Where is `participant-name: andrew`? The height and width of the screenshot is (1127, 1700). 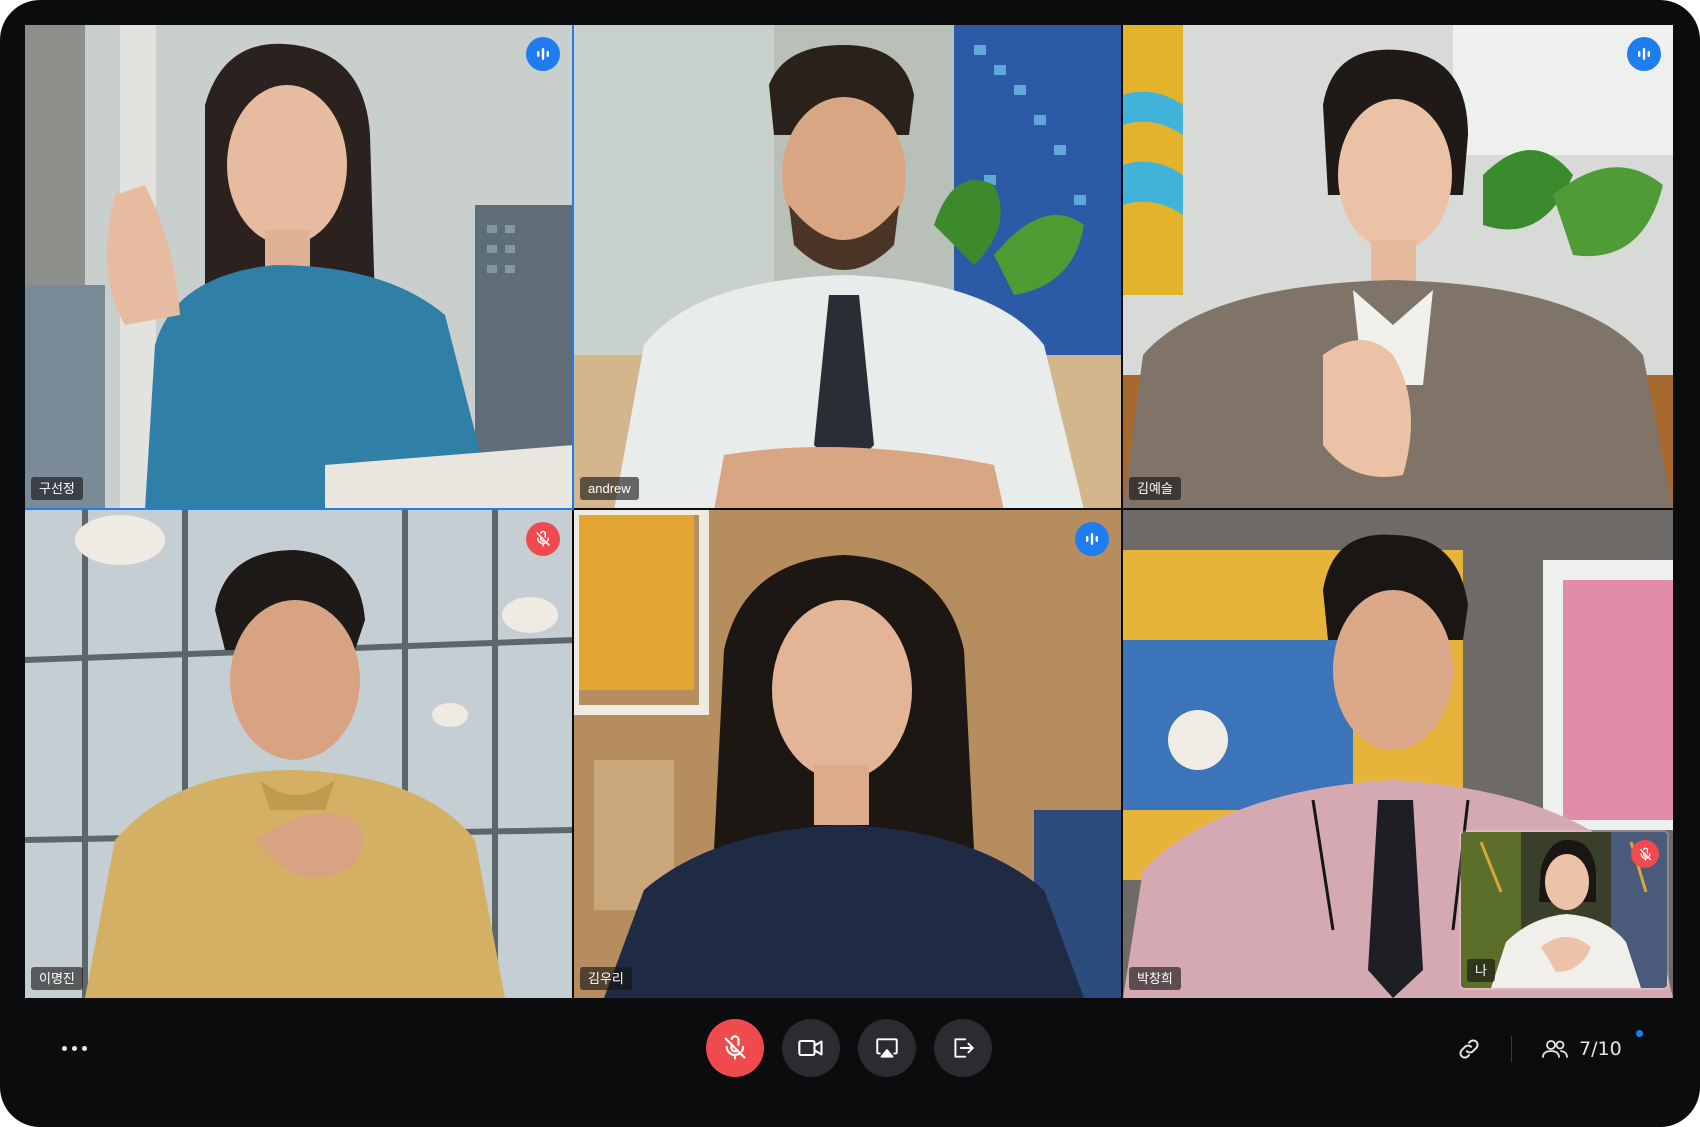
participant-name: andrew is located at coordinates (609, 488).